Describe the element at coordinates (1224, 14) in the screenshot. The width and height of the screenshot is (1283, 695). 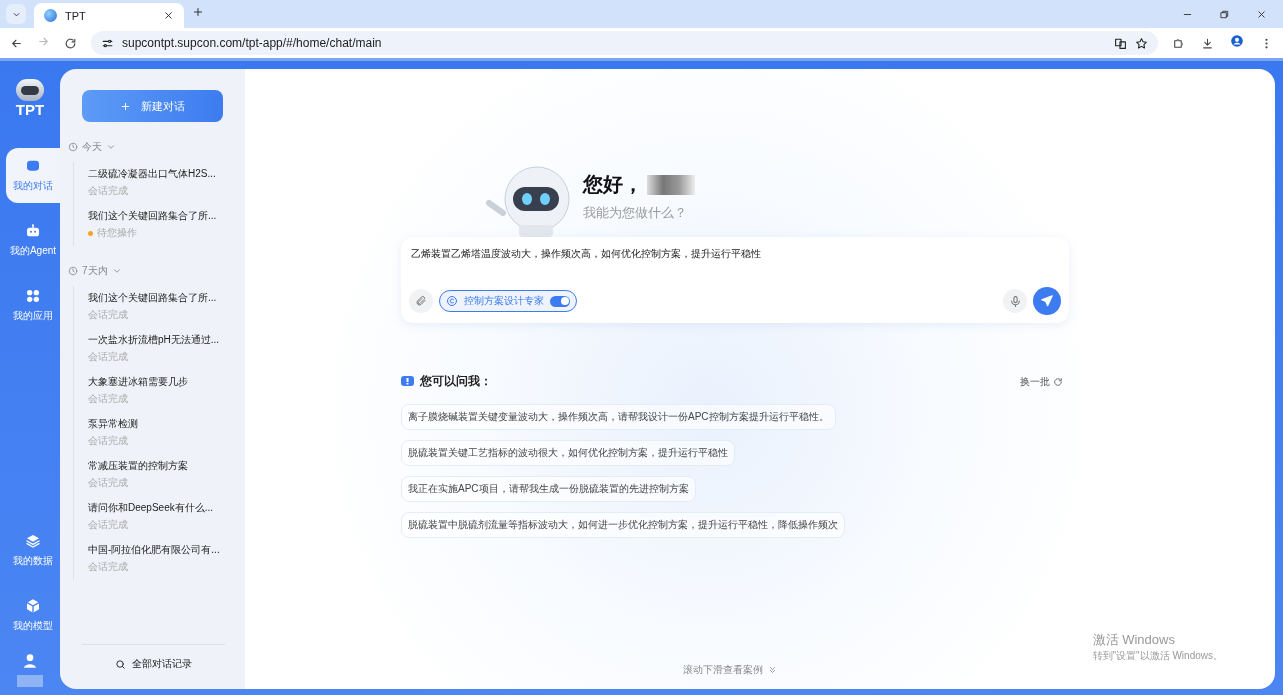
I see `restore-icon` at that location.